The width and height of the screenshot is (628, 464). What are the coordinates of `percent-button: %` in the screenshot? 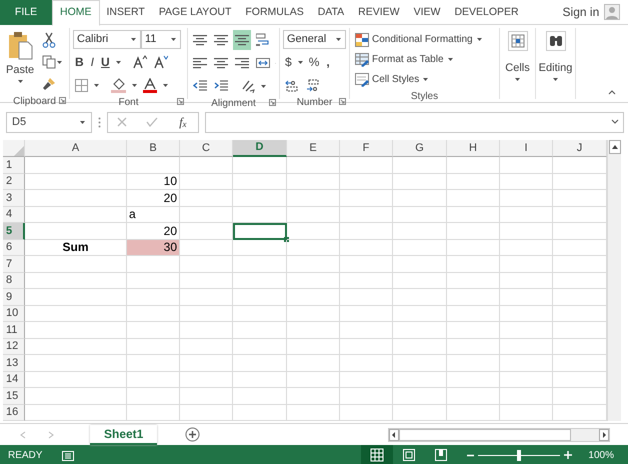 It's located at (314, 62).